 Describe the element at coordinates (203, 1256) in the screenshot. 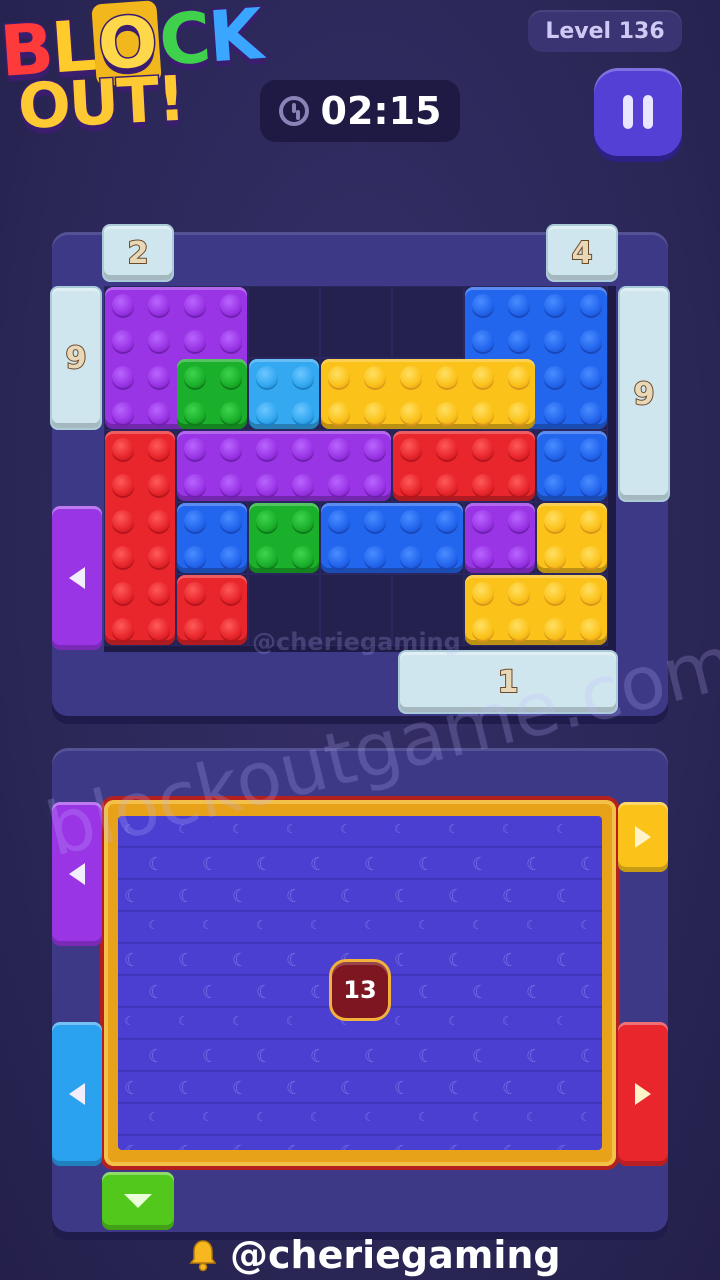

I see `bell-icon` at that location.